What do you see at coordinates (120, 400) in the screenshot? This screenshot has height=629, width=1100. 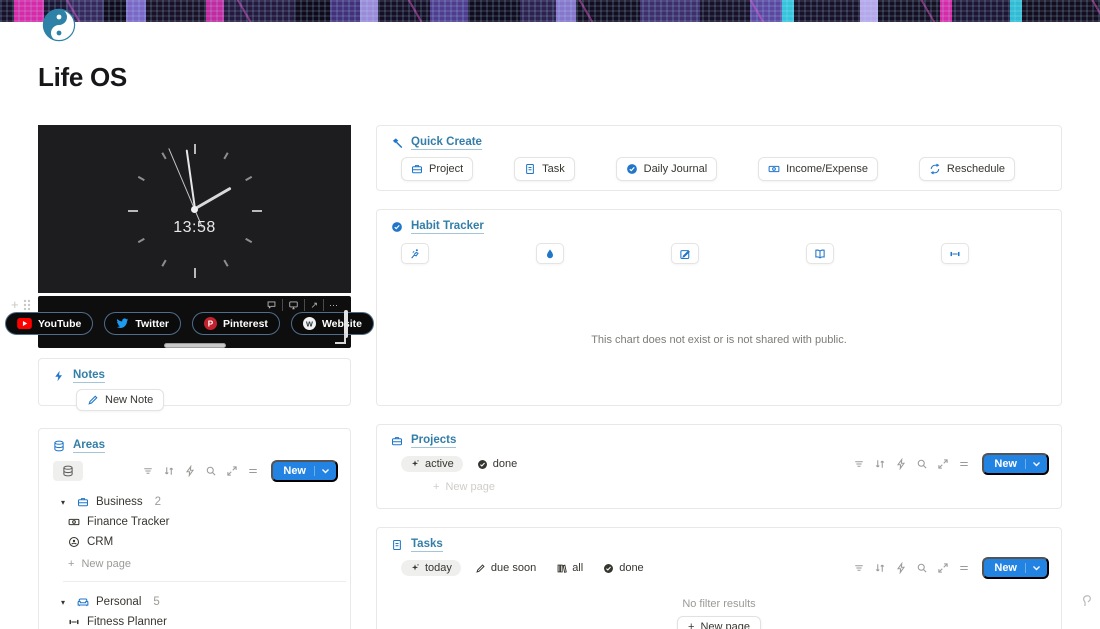 I see `new-note-button: New Note` at bounding box center [120, 400].